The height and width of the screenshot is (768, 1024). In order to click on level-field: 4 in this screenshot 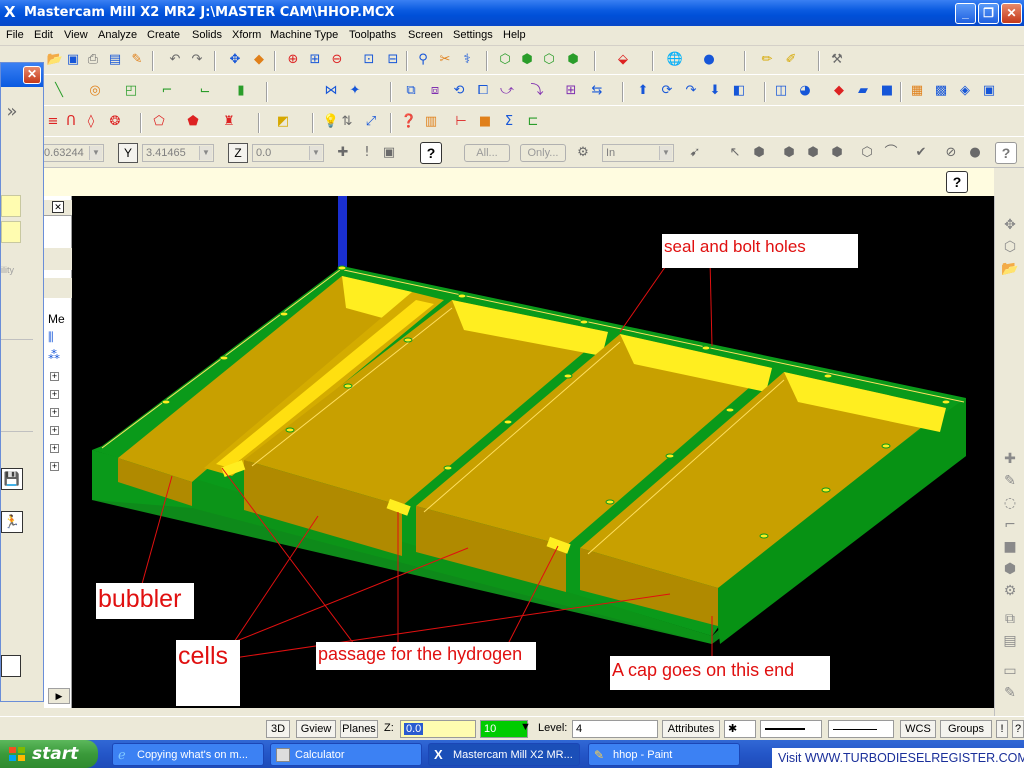, I will do `click(615, 729)`.